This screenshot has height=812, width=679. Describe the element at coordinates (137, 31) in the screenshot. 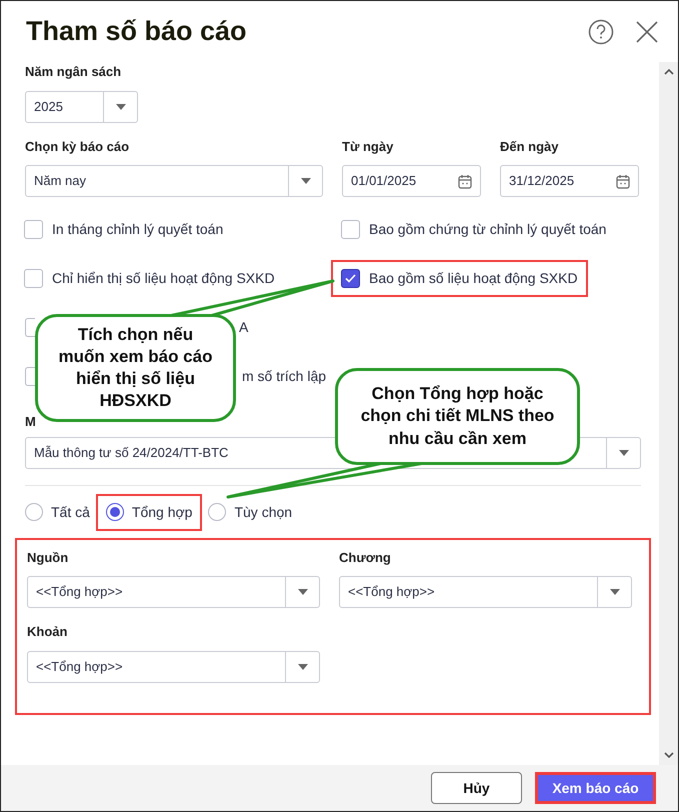

I see `dialog-title: Tham số báo cáo` at that location.